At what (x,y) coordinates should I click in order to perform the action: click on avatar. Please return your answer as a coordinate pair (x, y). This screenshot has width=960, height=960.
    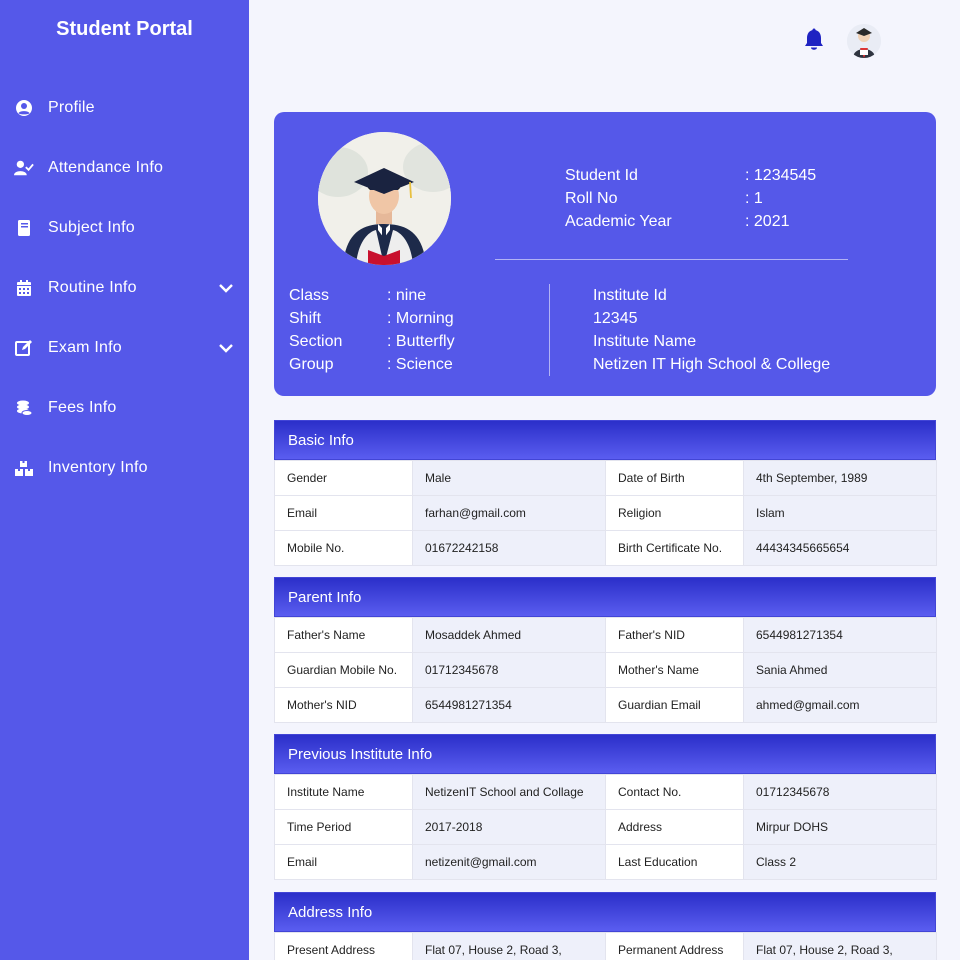
    Looking at the image, I should click on (864, 41).